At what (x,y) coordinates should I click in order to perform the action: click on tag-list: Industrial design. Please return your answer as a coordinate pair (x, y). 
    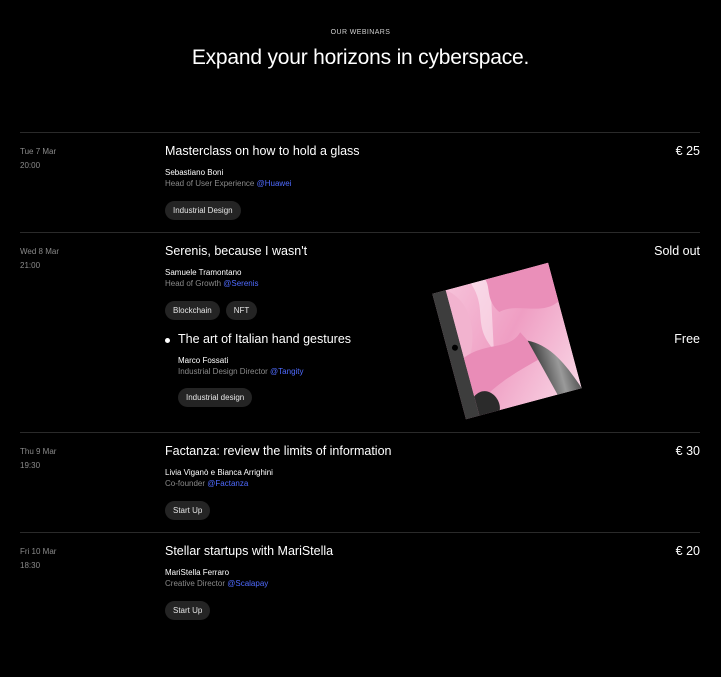
    Looking at the image, I should click on (215, 397).